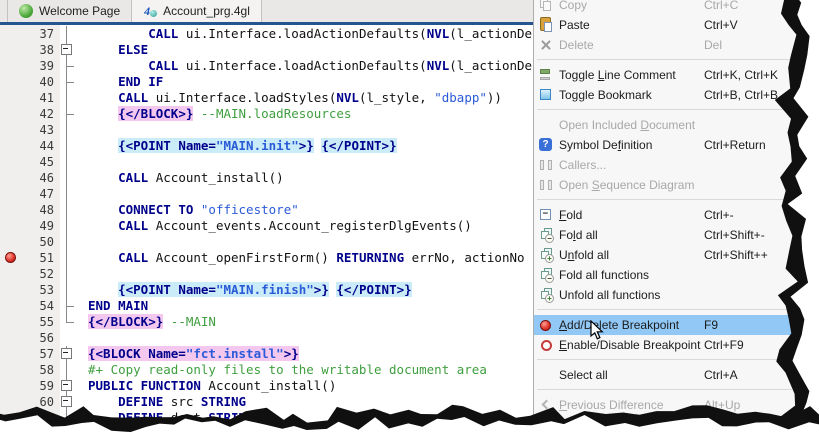  Describe the element at coordinates (310, 354) in the screenshot. I see `code-line: {<BLOCK Name="fct.install">}` at that location.